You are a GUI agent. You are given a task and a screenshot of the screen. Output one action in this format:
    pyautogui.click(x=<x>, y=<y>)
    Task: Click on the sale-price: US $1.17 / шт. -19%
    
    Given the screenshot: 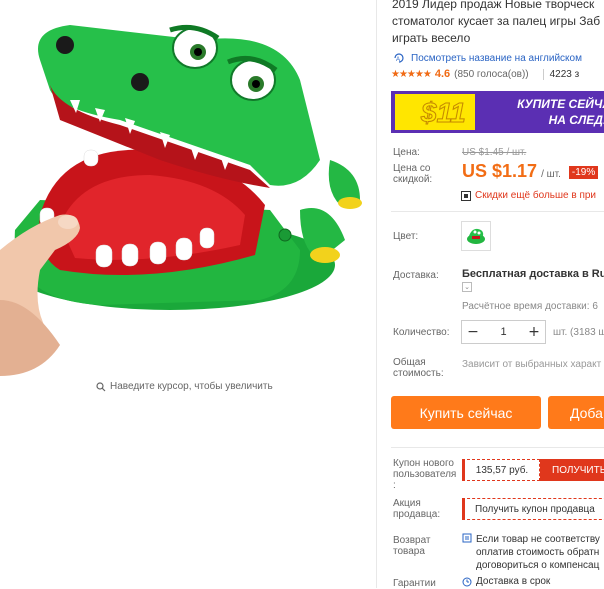 What is the action you would take?
    pyautogui.click(x=530, y=171)
    